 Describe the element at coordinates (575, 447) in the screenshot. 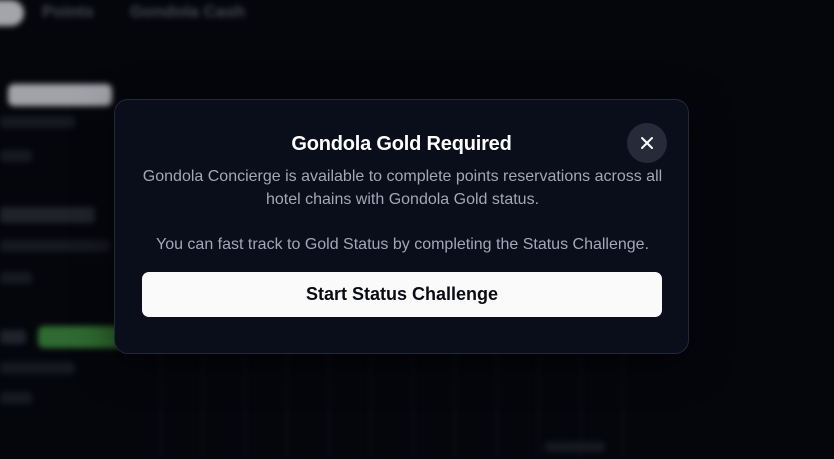

I see `background-footer` at that location.